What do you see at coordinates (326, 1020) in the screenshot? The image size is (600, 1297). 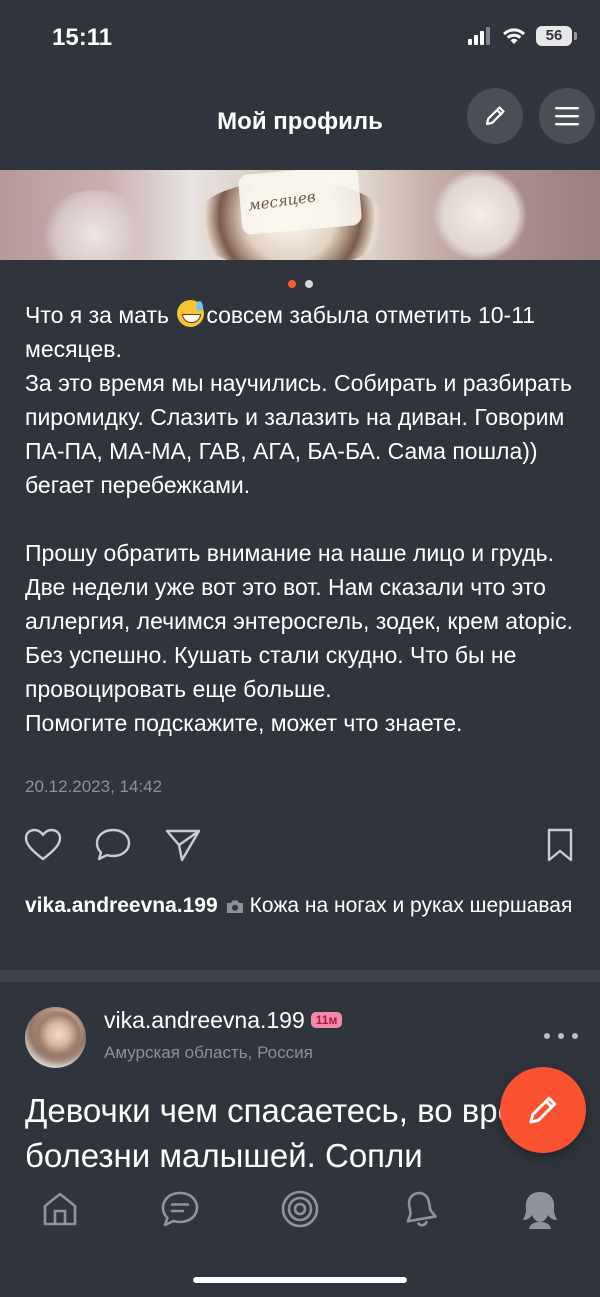 I see `age-badge: 11м` at bounding box center [326, 1020].